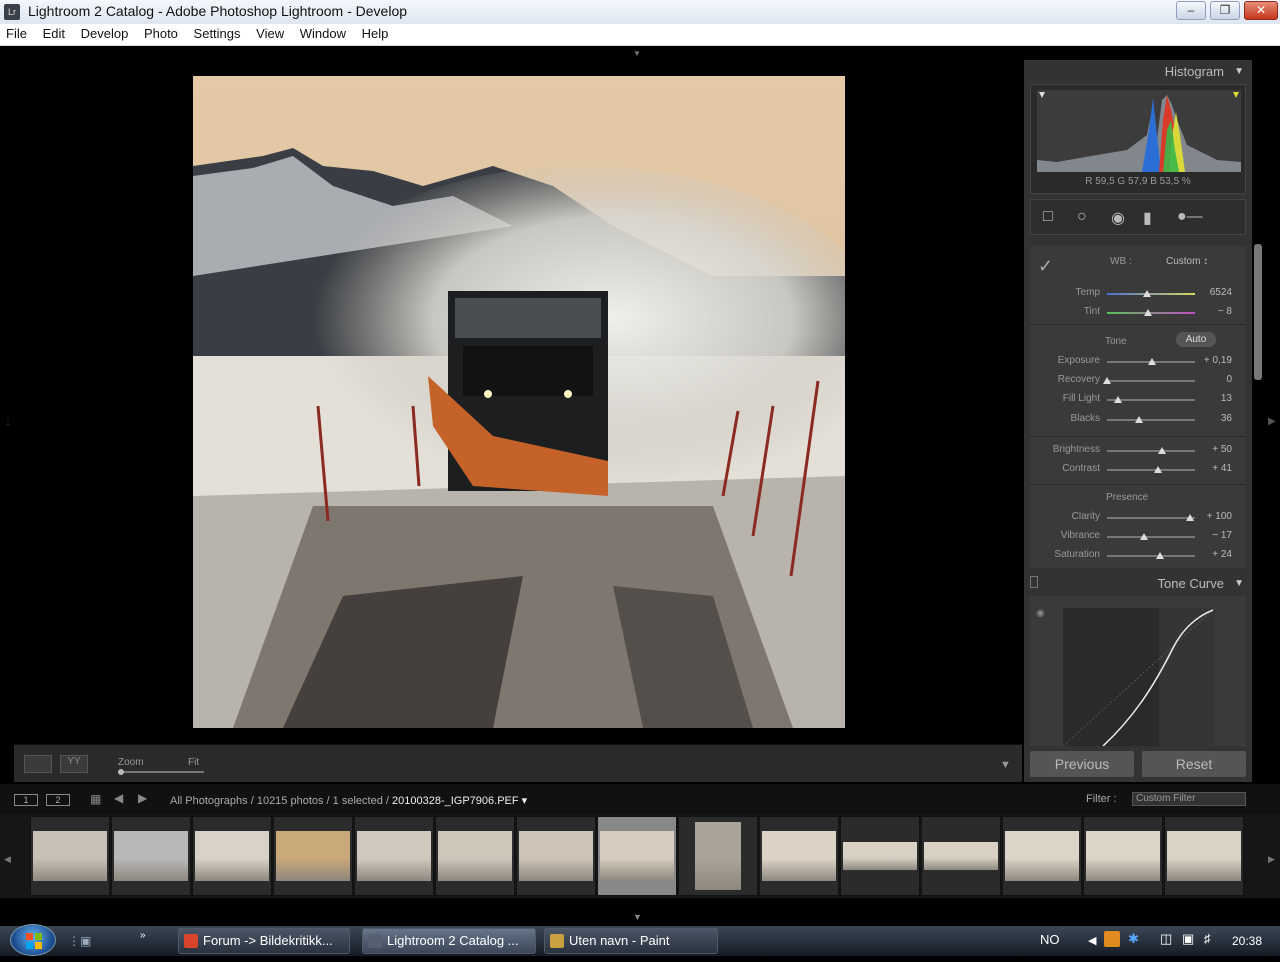 This screenshot has height=962, width=1280. What do you see at coordinates (1040, 613) in the screenshot?
I see `target-adjust-icon: ◉` at bounding box center [1040, 613].